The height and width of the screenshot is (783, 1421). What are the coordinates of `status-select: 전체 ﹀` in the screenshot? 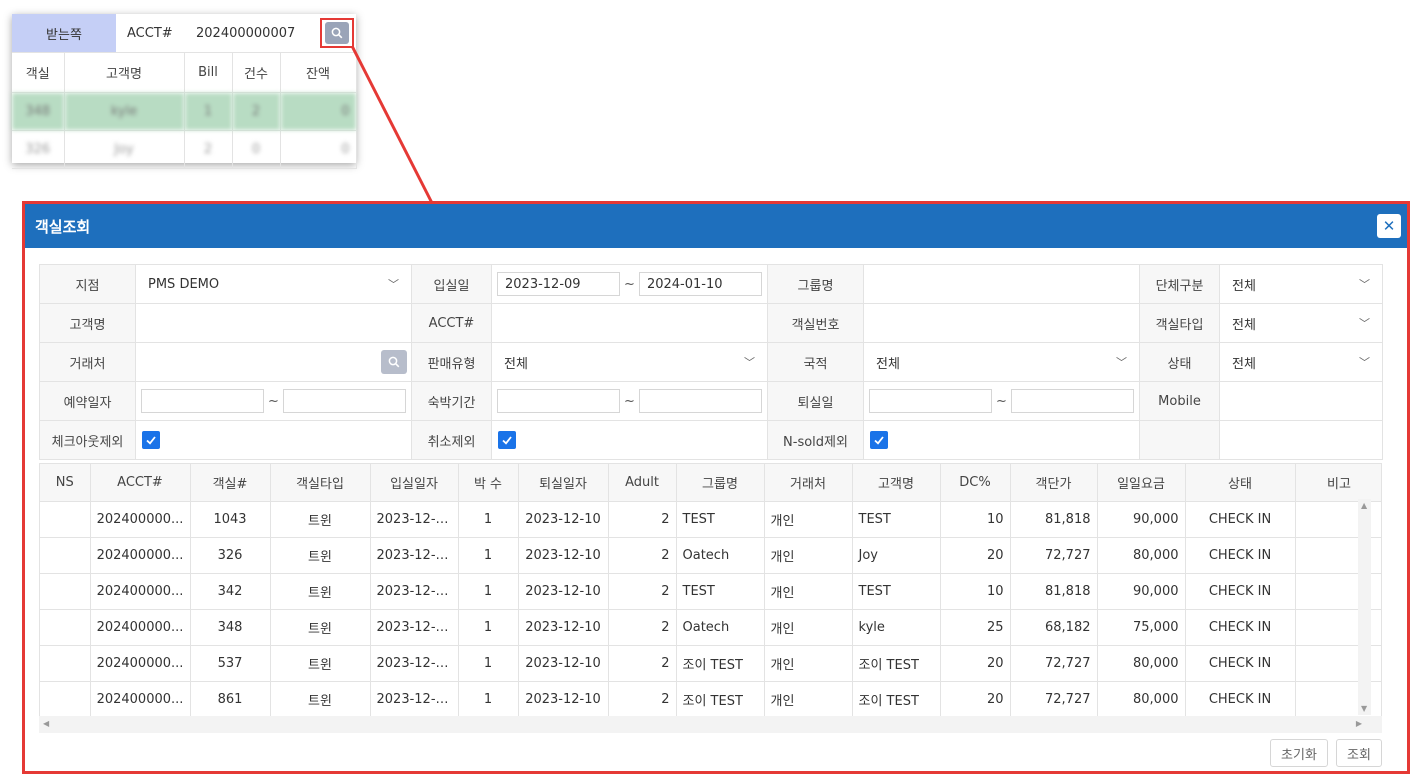 It's located at (1301, 362).